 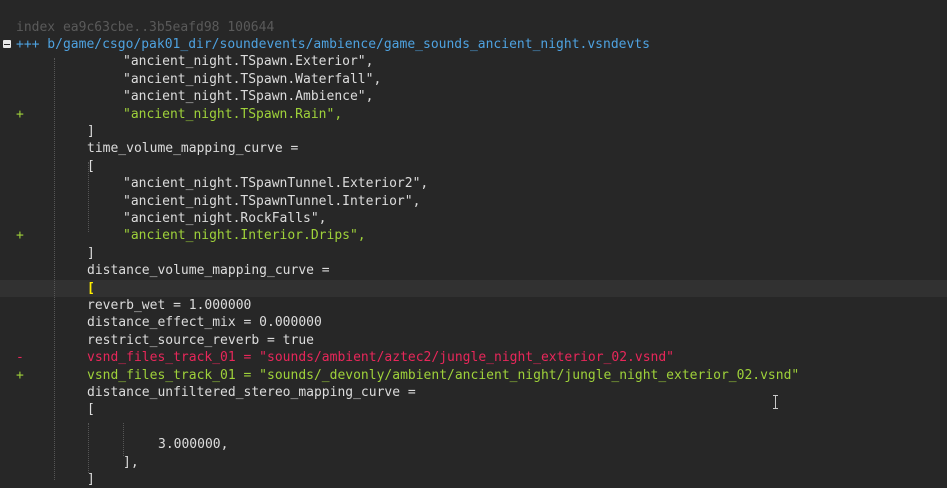 What do you see at coordinates (473, 79) in the screenshot?
I see `diff-line: "ancient_night.TSpawn.Waterfall",` at bounding box center [473, 79].